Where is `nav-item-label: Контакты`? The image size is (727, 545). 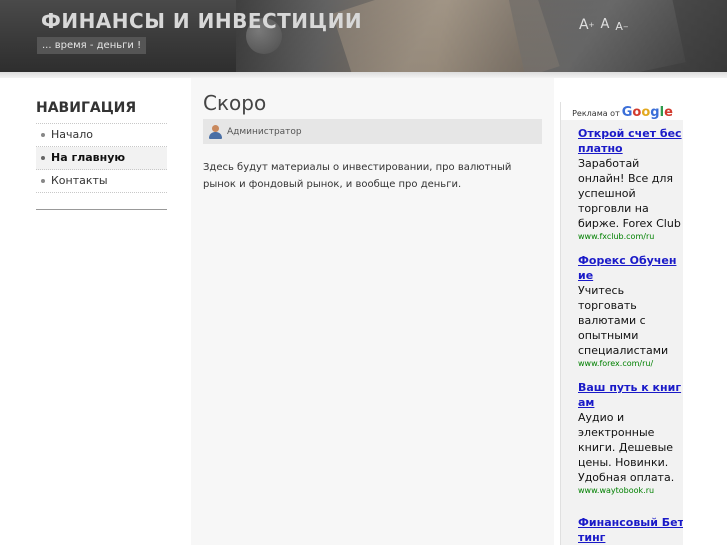 nav-item-label: Контакты is located at coordinates (79, 180).